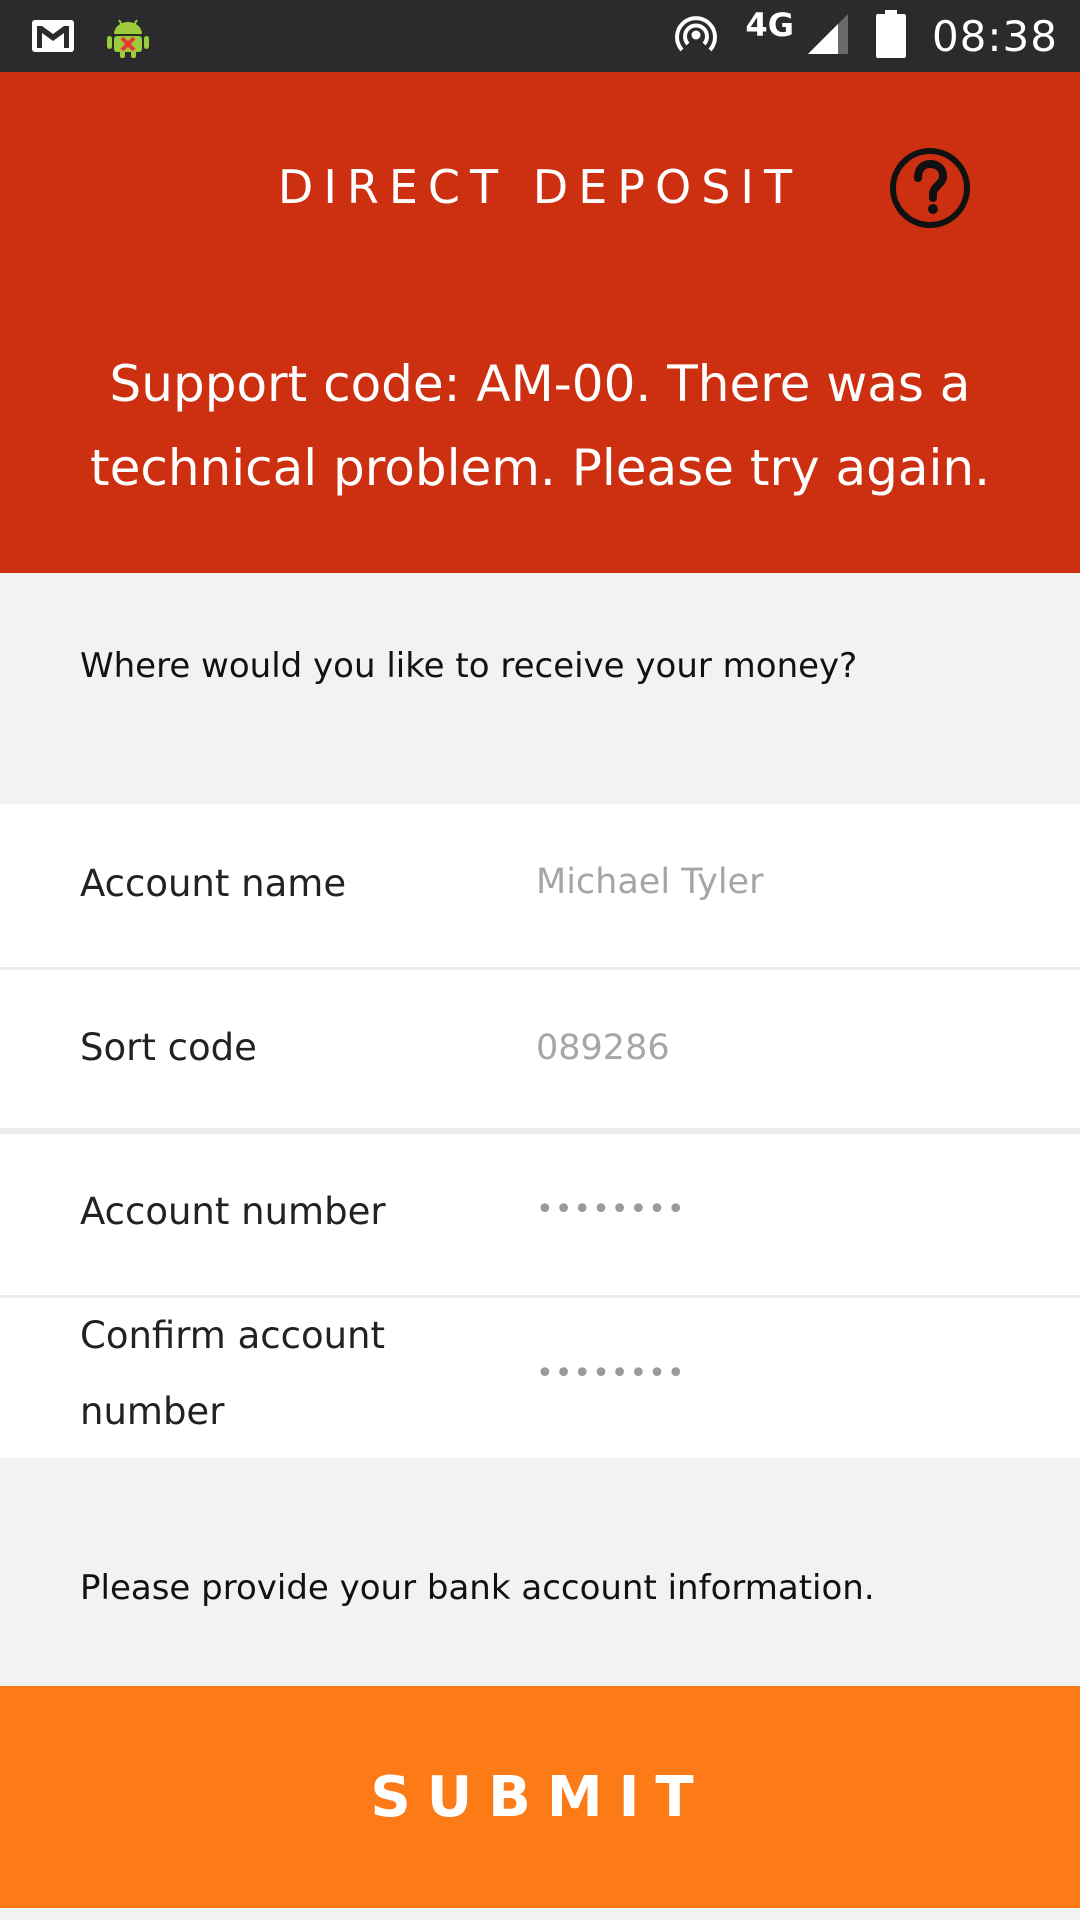 Image resolution: width=1080 pixels, height=1920 pixels. I want to click on account-name-label: Account name, so click(213, 883).